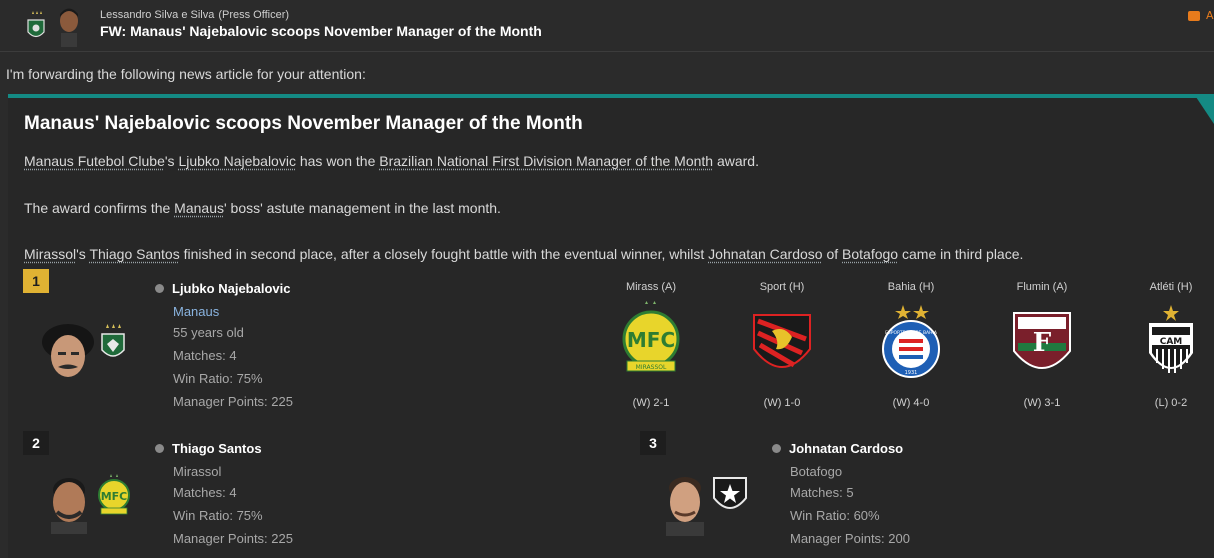 The height and width of the screenshot is (558, 1214). I want to click on club-link-manaus-2: Manaus, so click(199, 208).